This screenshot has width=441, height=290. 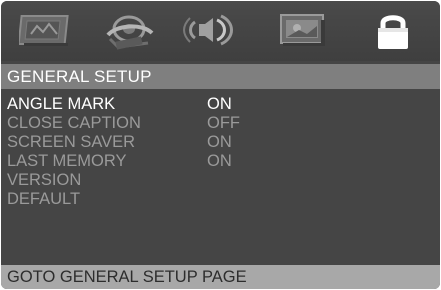 What do you see at coordinates (217, 199) in the screenshot?
I see `menu-item-default: DEFAULT` at bounding box center [217, 199].